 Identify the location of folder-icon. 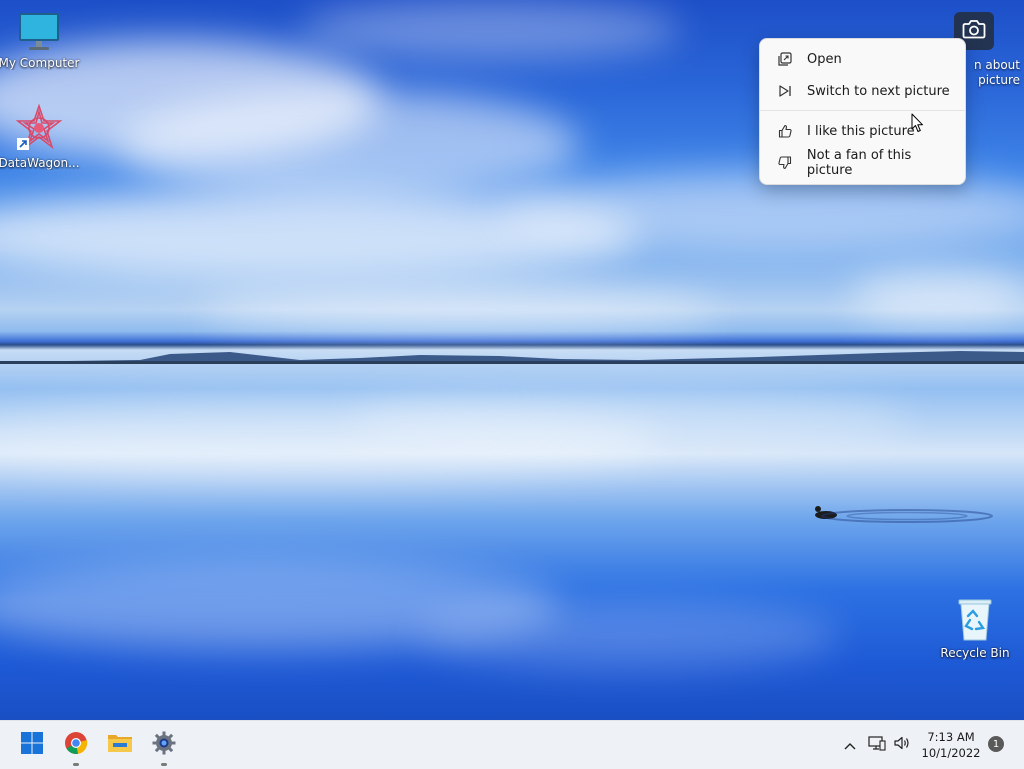
(120, 745).